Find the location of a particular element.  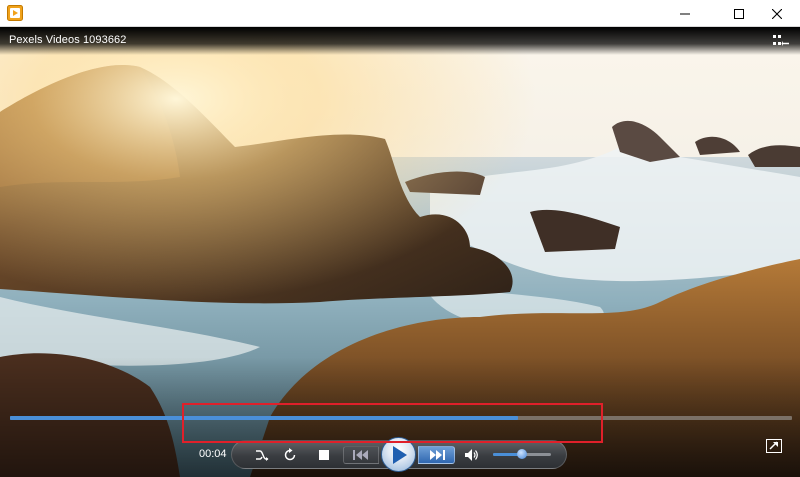

volume-slider-thumb is located at coordinates (522, 454).